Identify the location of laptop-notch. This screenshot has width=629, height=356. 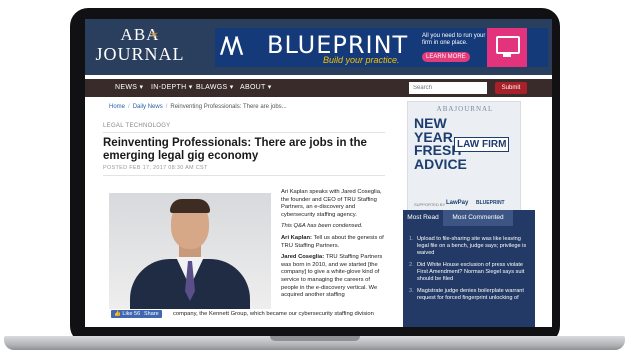
(315, 338).